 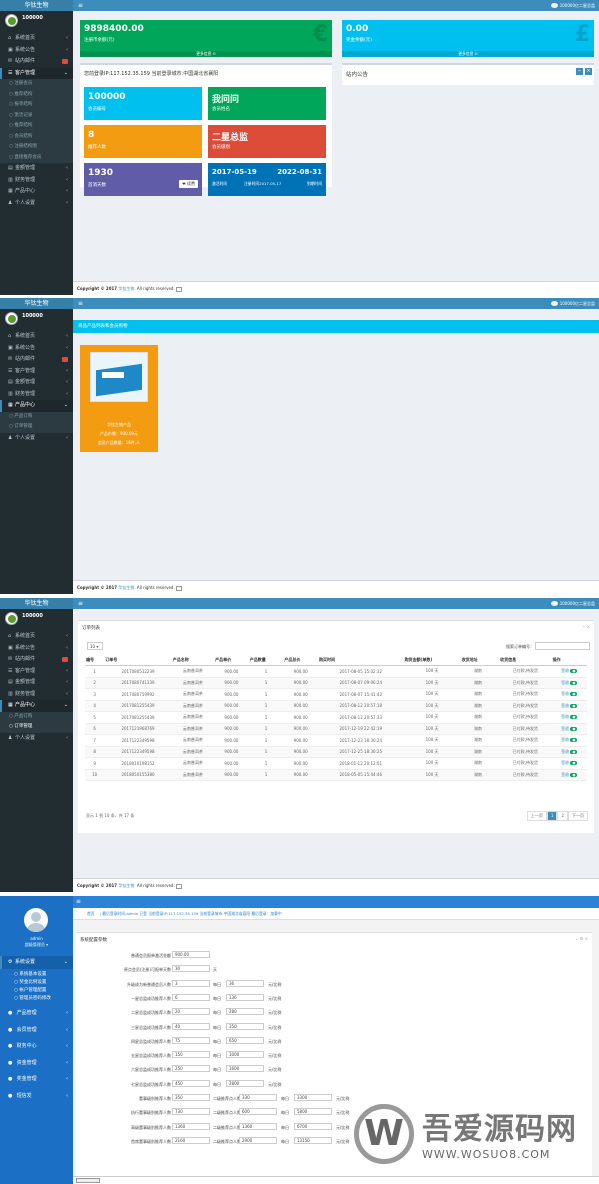 I want to click on column-header: 收货地址, so click(x=478, y=660).